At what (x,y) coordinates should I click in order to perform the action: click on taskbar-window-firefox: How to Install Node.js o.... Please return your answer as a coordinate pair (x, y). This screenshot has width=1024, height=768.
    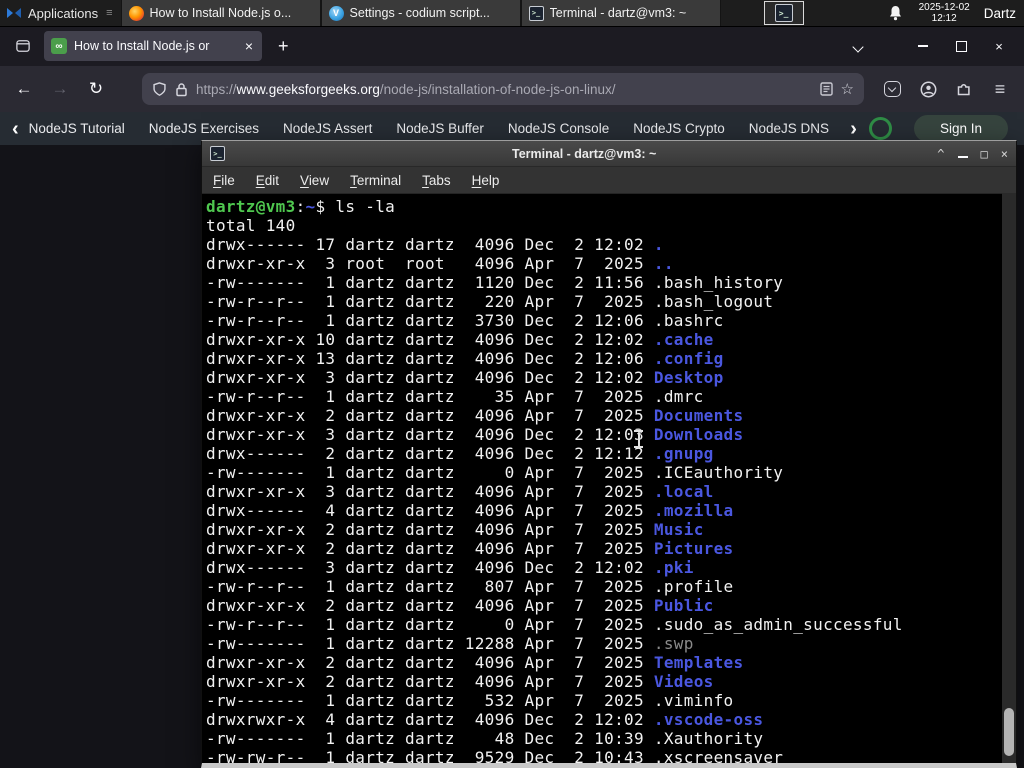
    Looking at the image, I should click on (220, 13).